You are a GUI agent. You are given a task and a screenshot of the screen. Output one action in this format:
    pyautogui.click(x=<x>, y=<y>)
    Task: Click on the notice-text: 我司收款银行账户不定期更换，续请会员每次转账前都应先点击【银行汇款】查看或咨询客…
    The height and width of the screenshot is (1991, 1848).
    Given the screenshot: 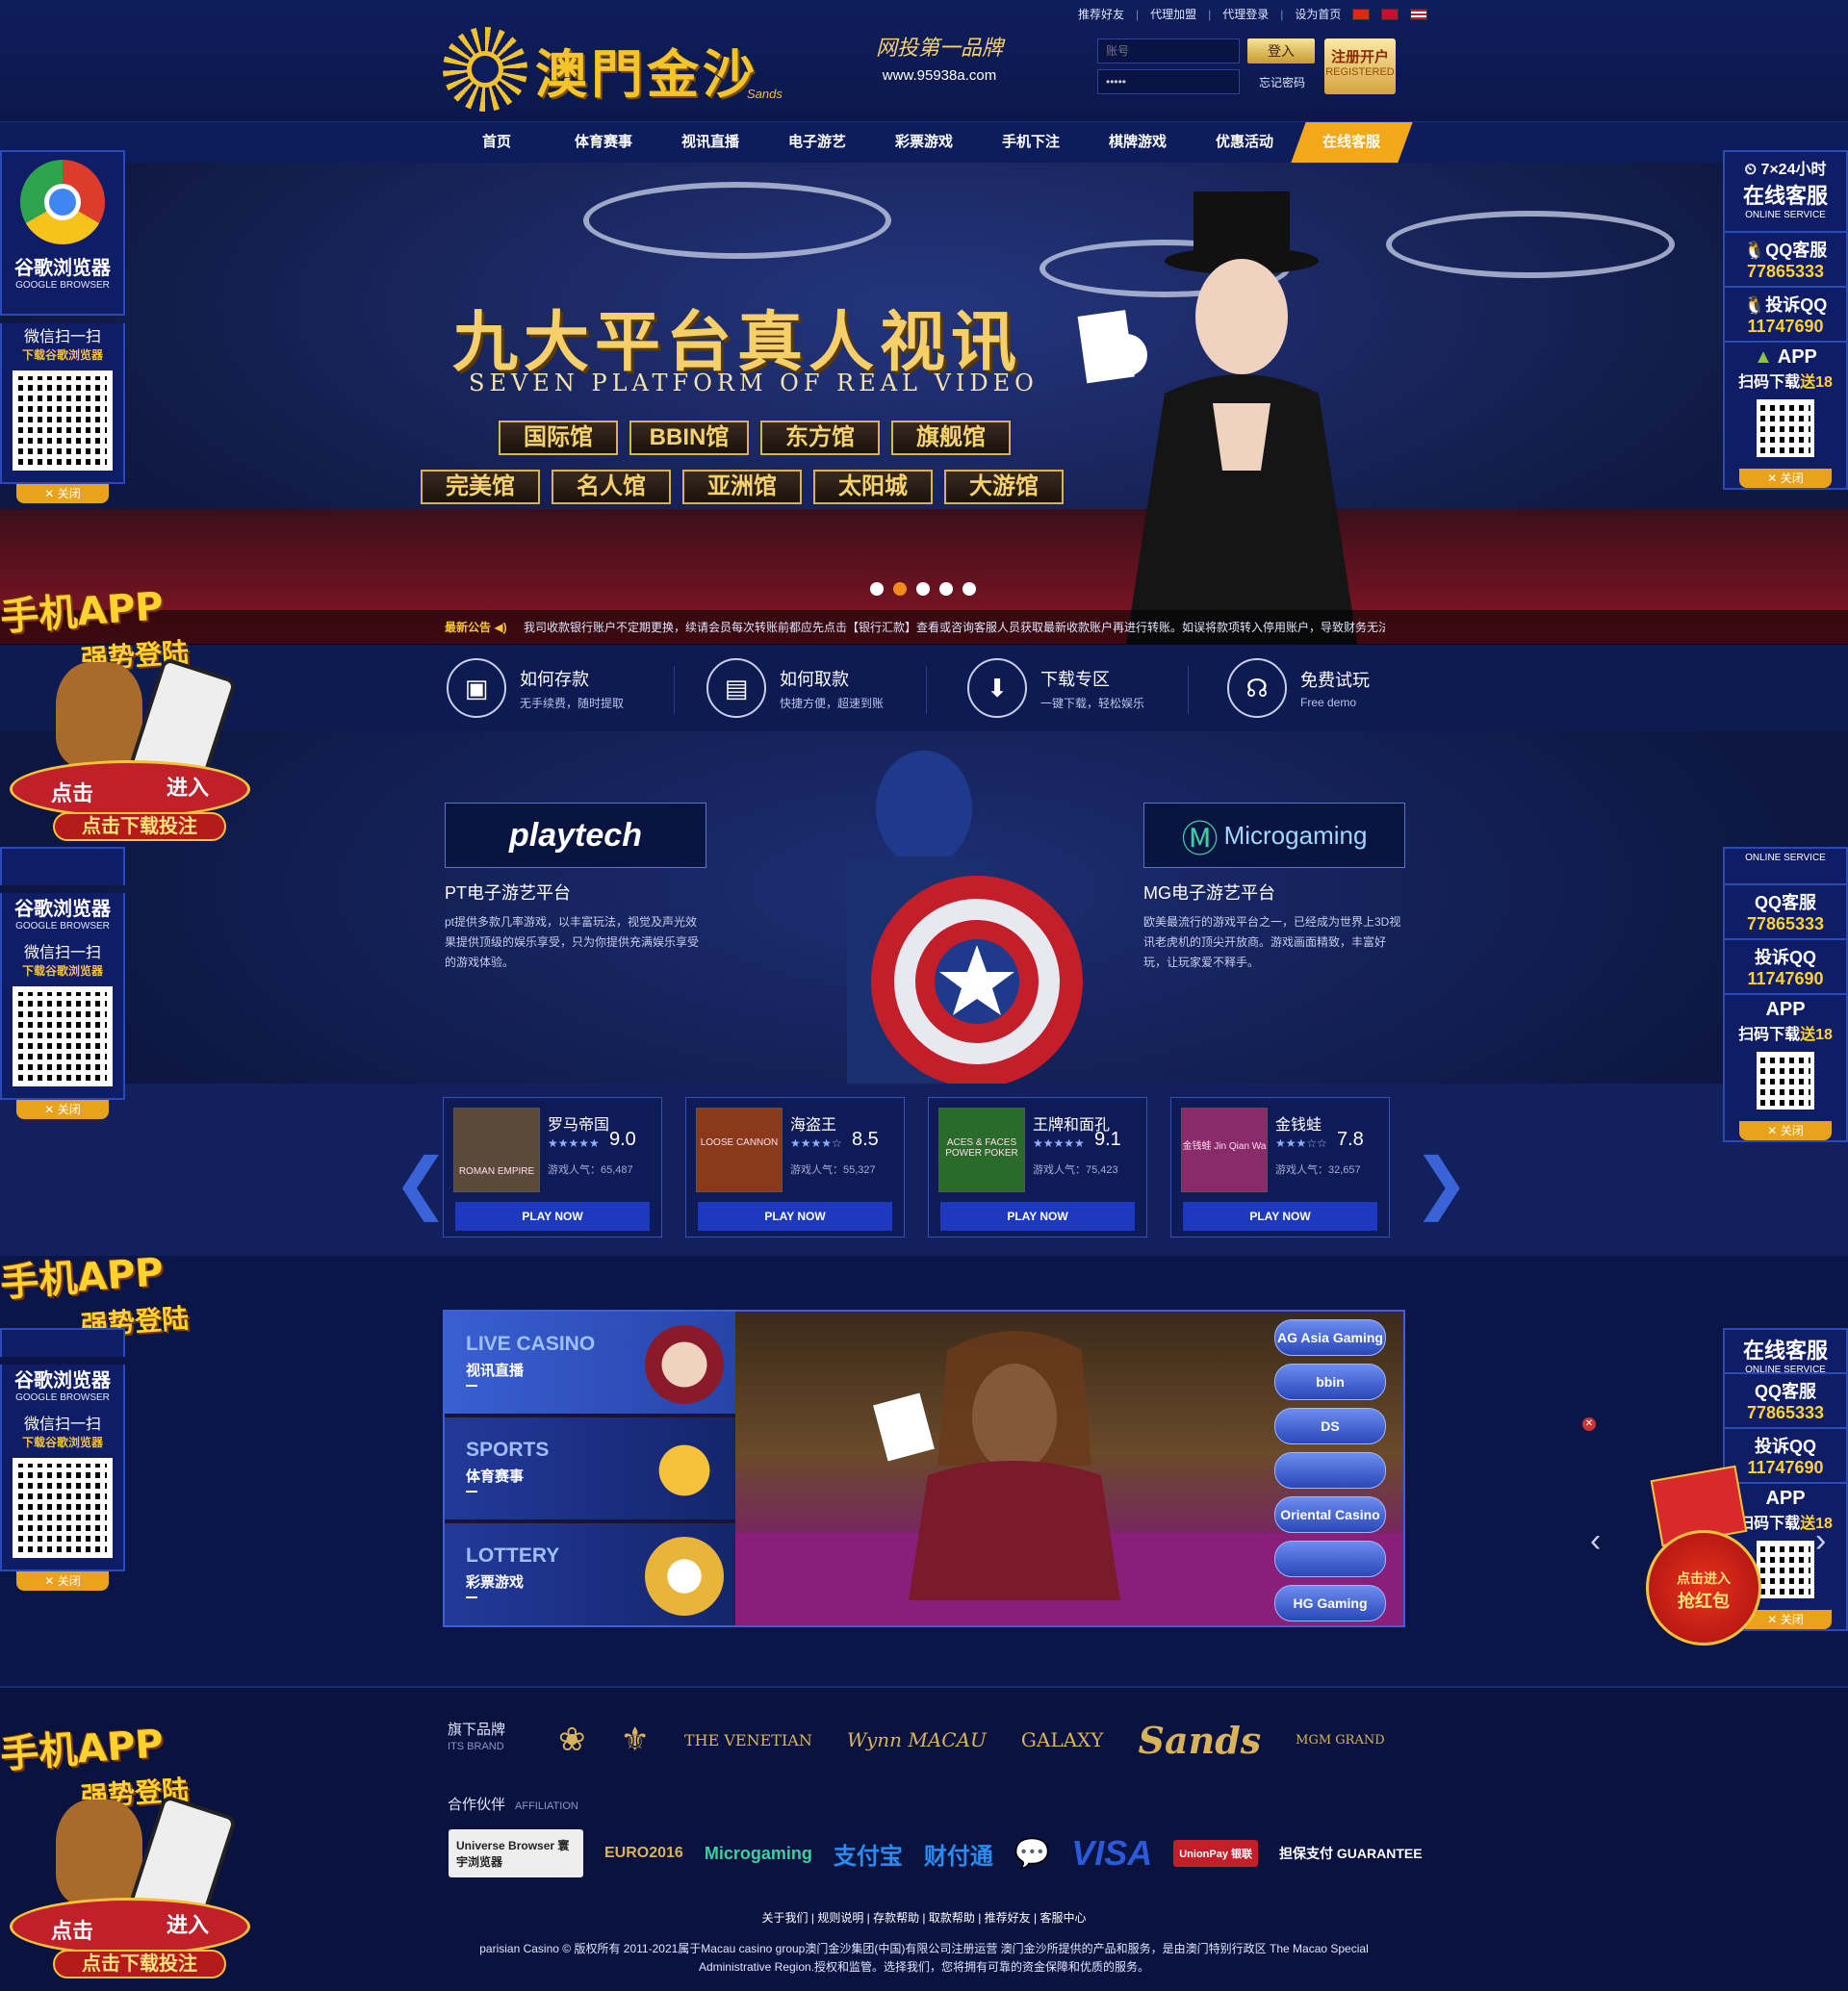 What is the action you would take?
    pyautogui.click(x=954, y=628)
    